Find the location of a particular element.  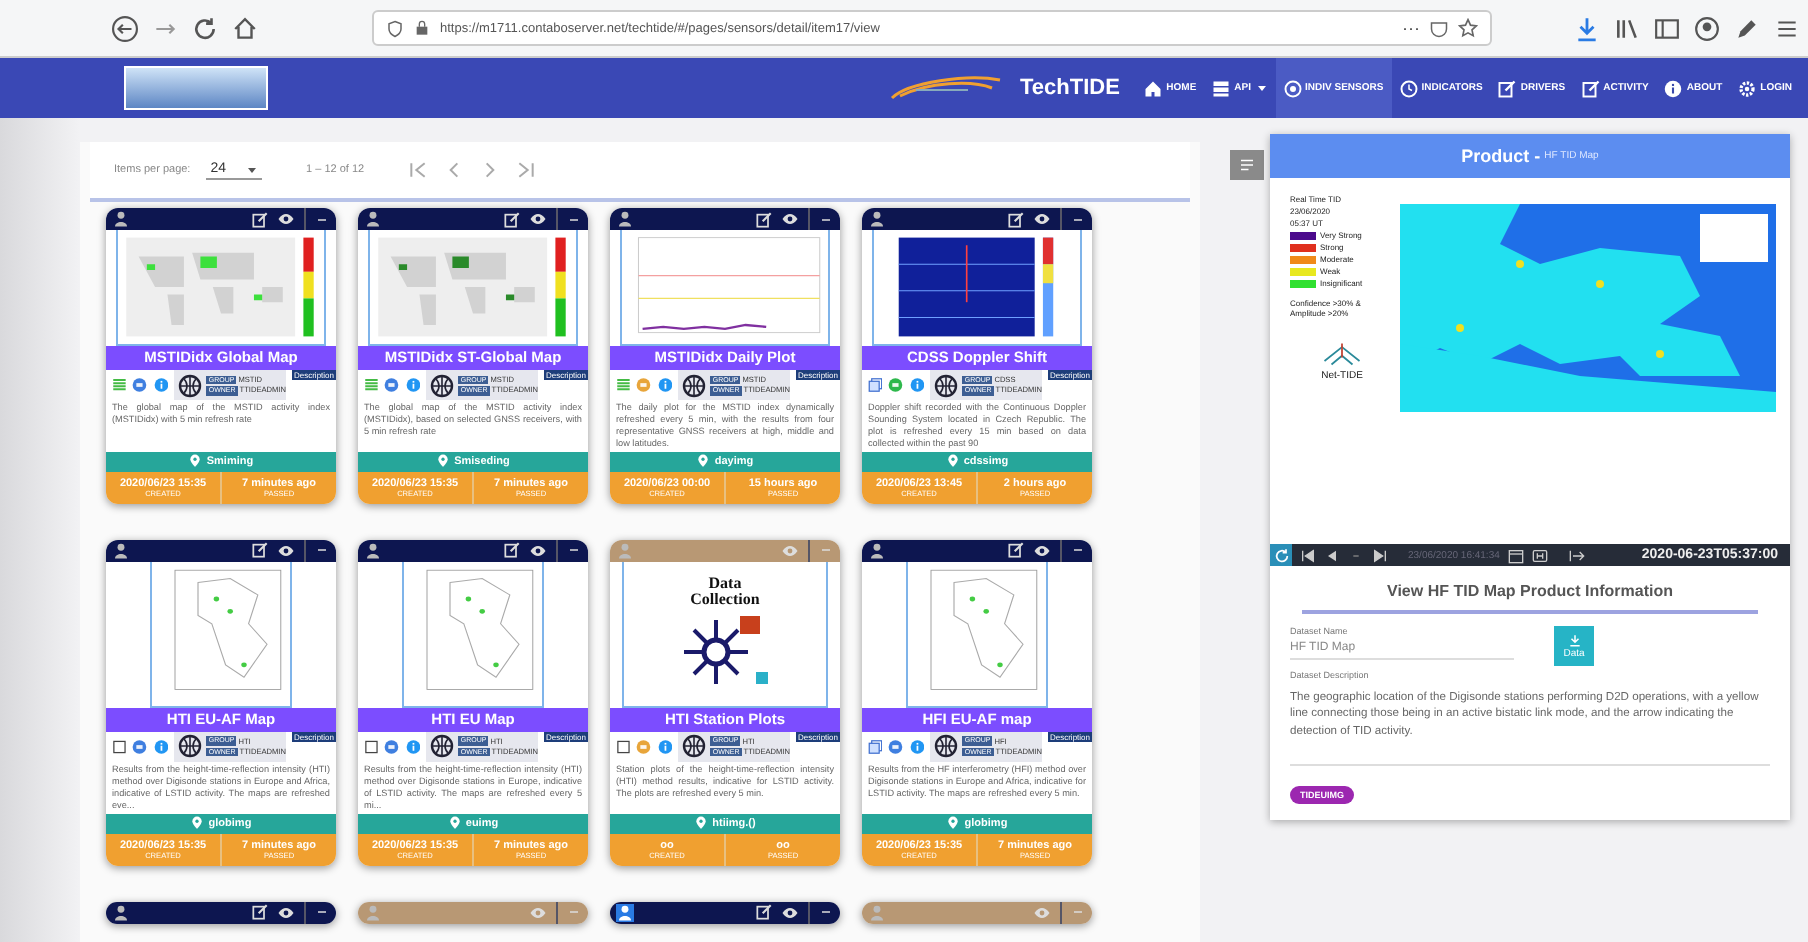

api-icon is located at coordinates (1221, 88).